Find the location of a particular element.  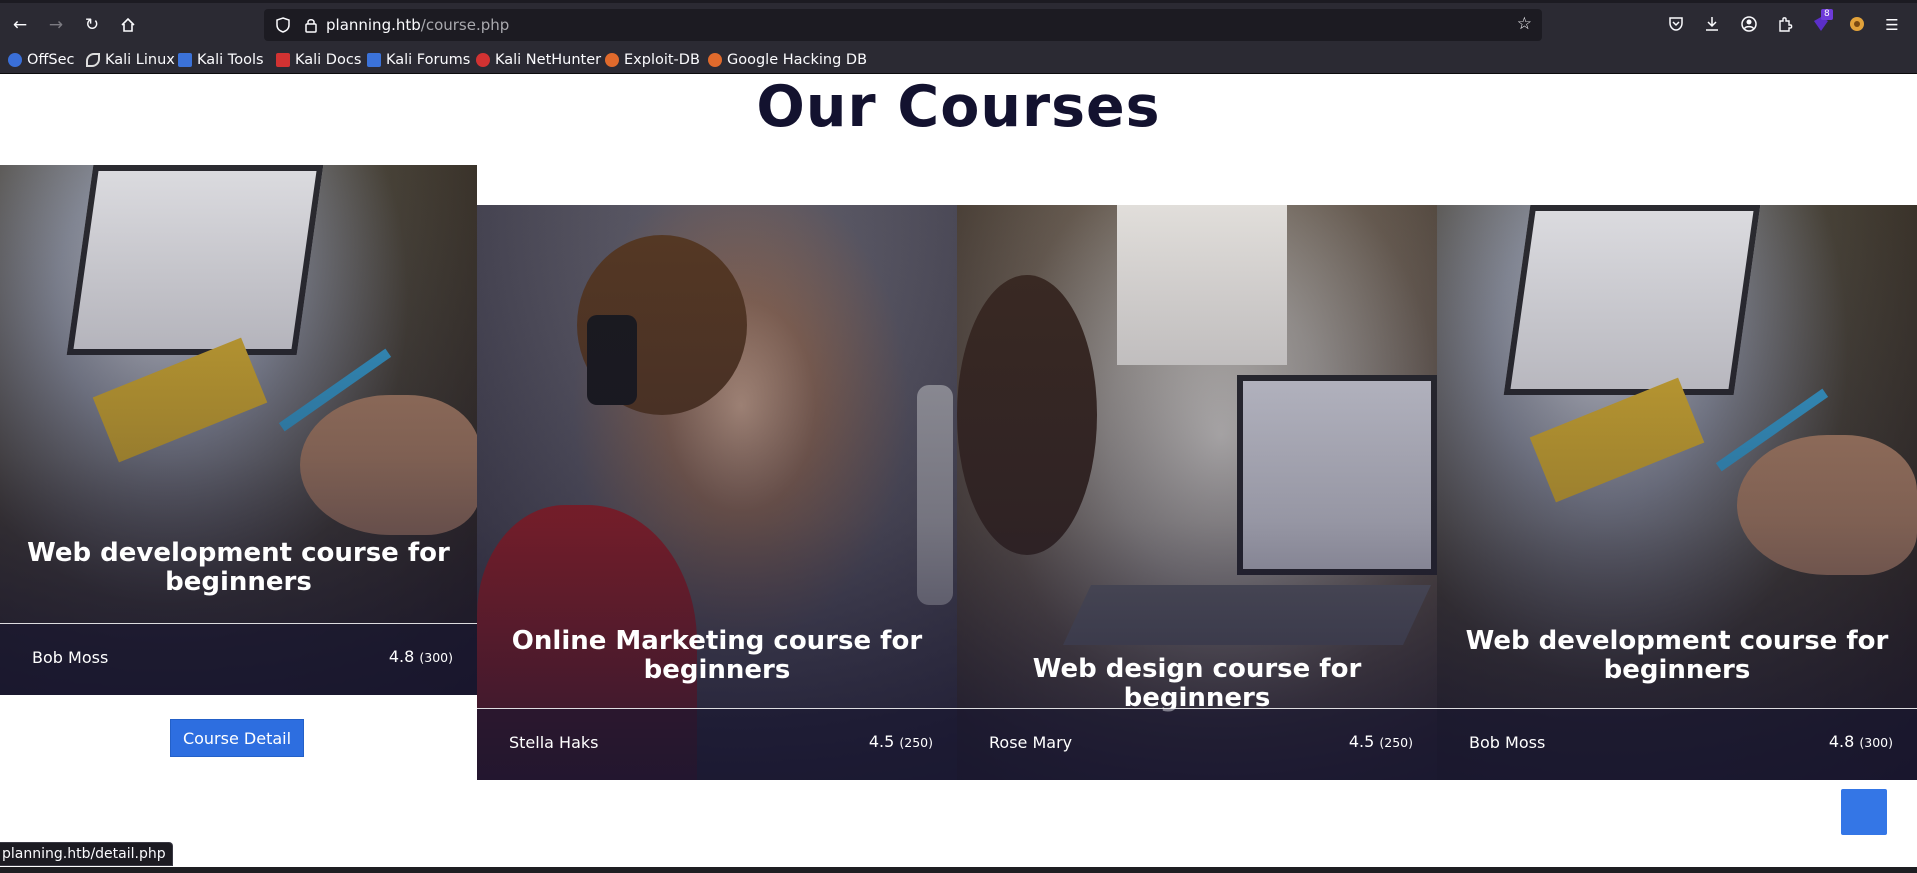

instructor-name: Stella Haks is located at coordinates (554, 742).